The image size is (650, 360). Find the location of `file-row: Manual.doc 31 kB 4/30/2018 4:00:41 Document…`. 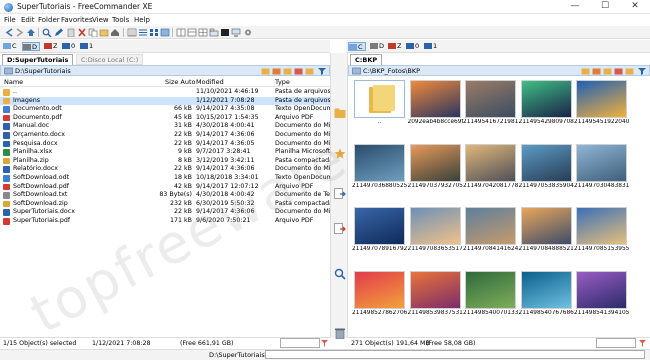

file-row: Manual.doc 31 kB 4/30/2018 4:00:41 Document… is located at coordinates (168, 126).